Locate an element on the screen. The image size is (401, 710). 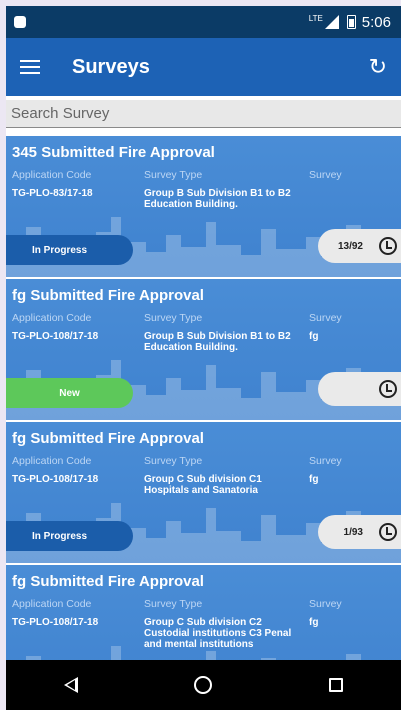
progress-count: 13/92 is located at coordinates (350, 246).